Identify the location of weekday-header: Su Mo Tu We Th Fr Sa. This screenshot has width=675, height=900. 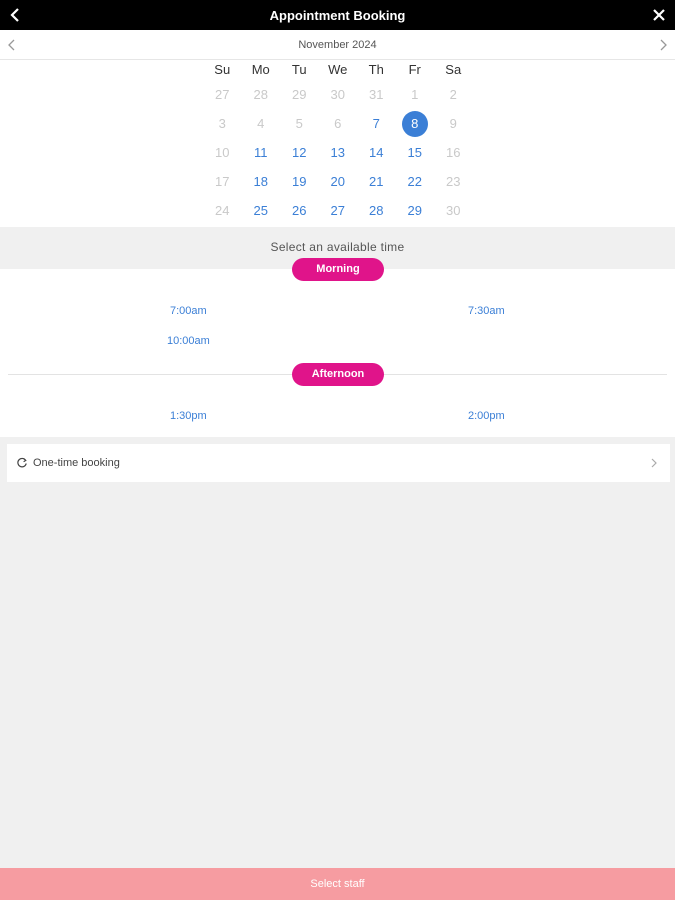
(338, 71).